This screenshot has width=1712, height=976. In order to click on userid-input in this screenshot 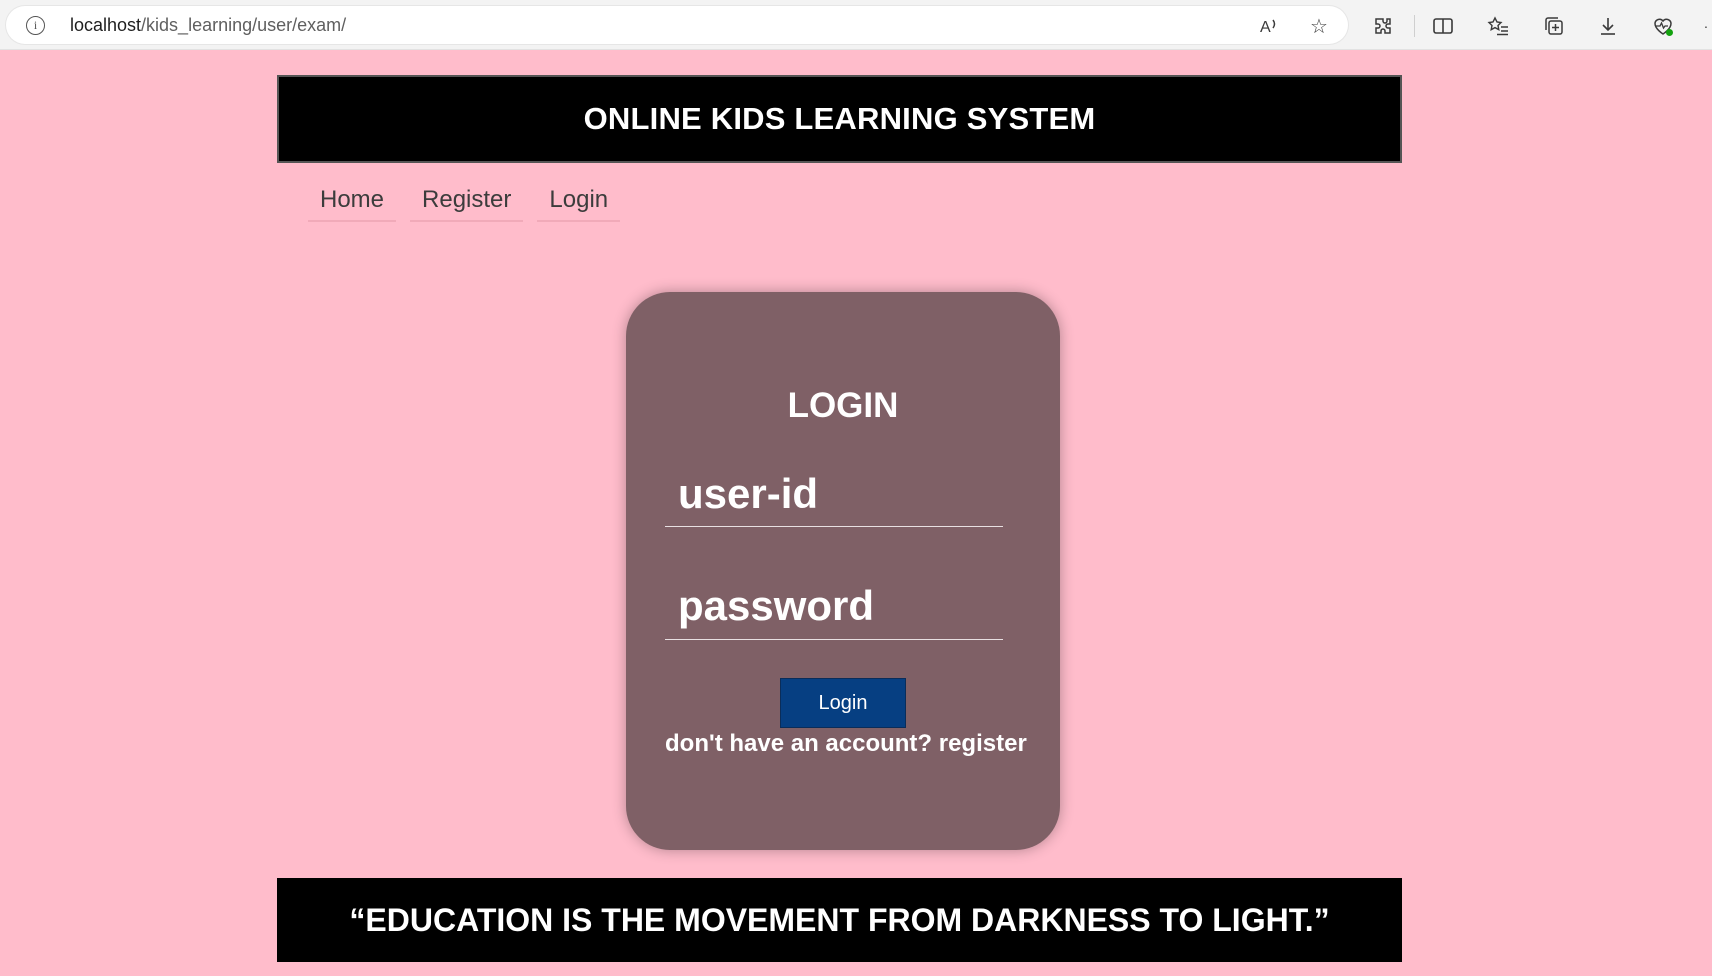, I will do `click(834, 494)`.